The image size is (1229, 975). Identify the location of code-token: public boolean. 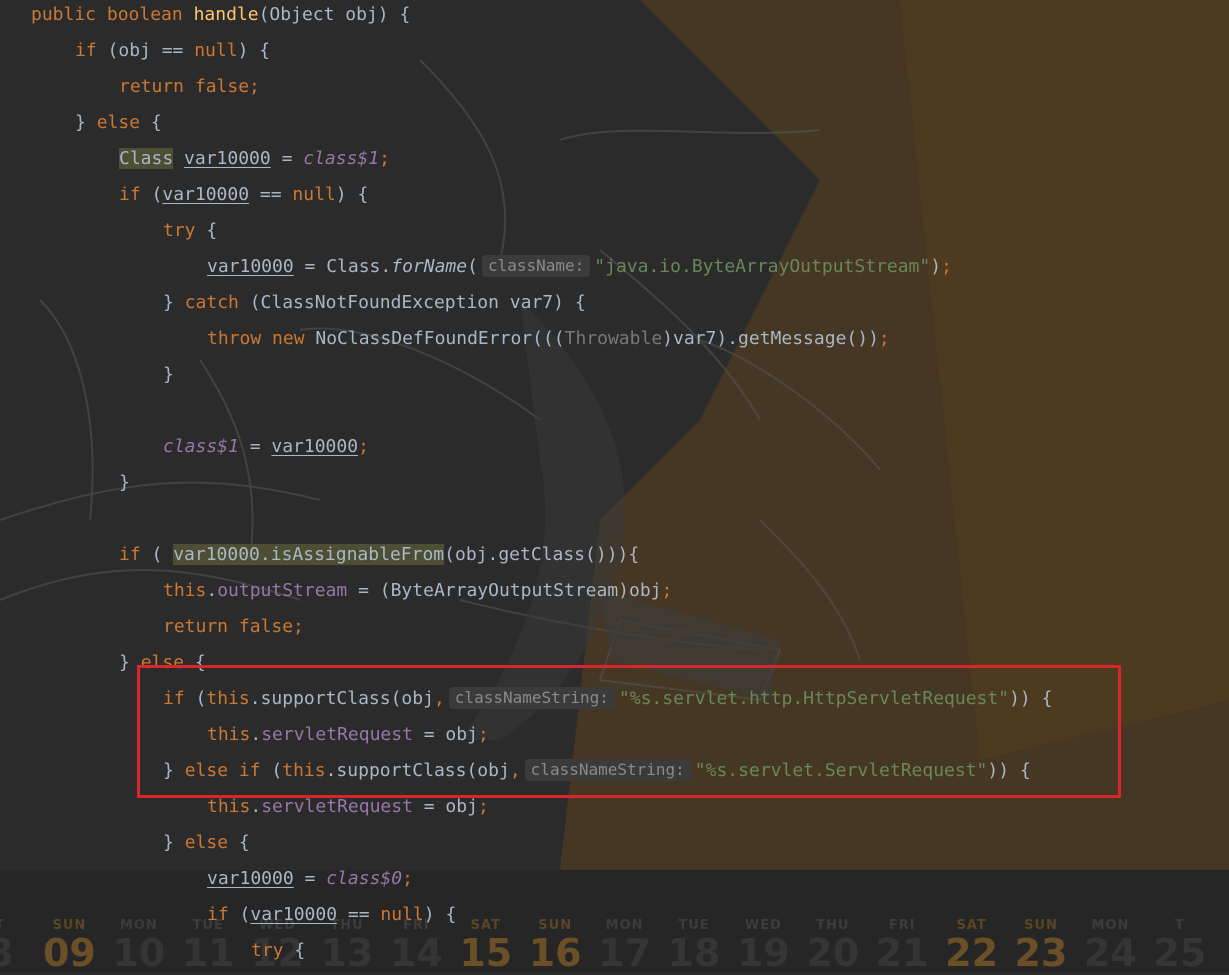
(112, 14).